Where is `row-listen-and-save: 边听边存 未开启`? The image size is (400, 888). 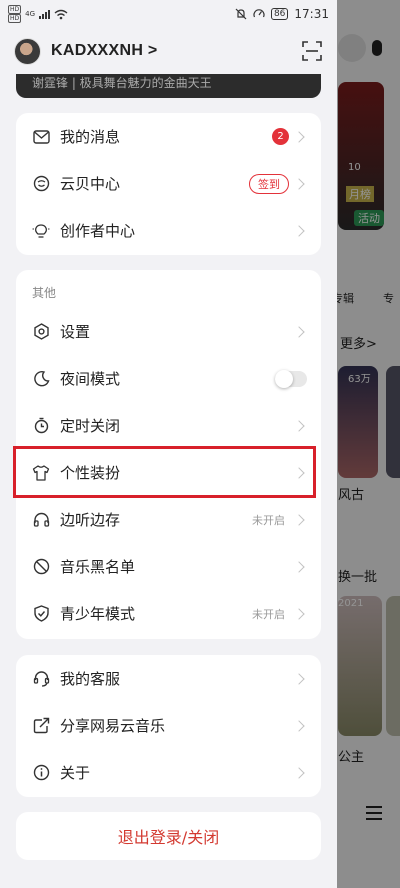 row-listen-and-save: 边听边存 未开启 is located at coordinates (168, 519).